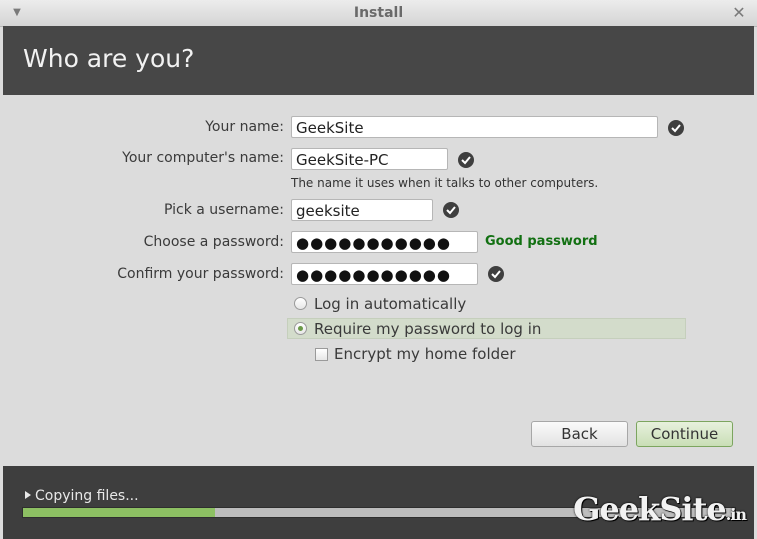 The image size is (757, 539). Describe the element at coordinates (203, 158) in the screenshot. I see `computer-name-label: Your computer's name:` at that location.